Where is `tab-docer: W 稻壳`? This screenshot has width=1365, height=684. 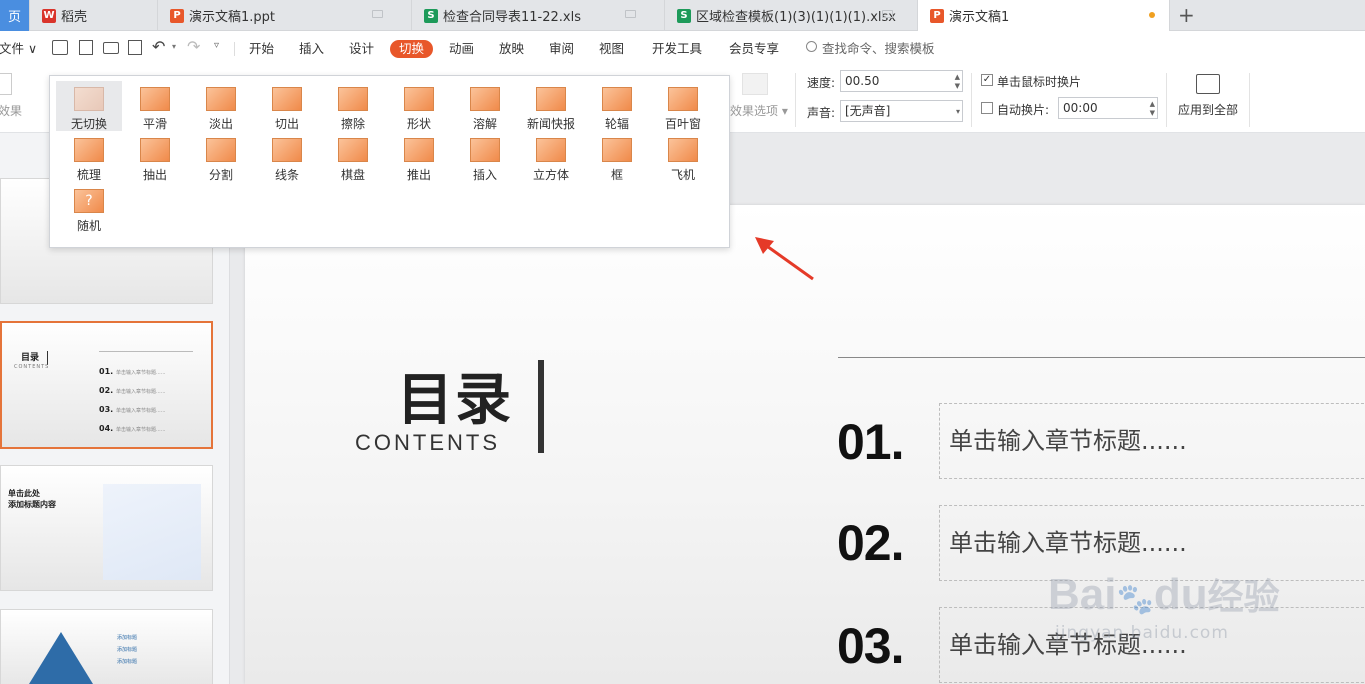 tab-docer: W 稻壳 is located at coordinates (94, 15).